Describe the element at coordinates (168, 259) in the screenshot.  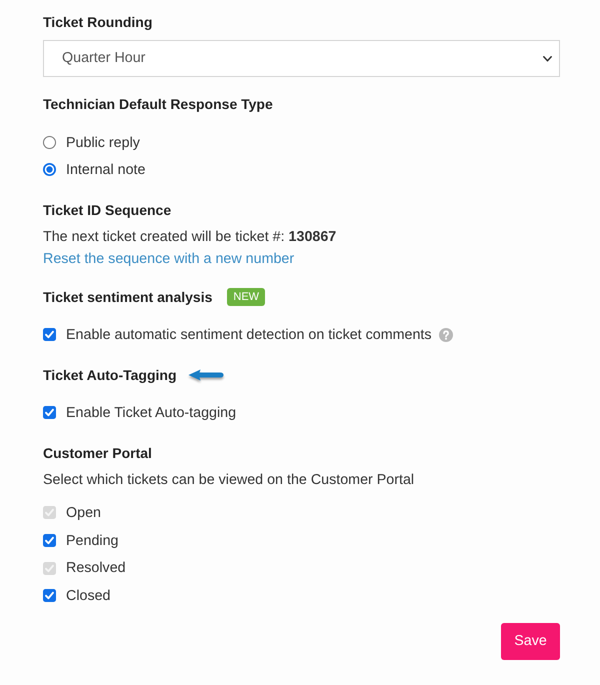
I see `reset-sequence-link: Reset the sequence with a new number` at that location.